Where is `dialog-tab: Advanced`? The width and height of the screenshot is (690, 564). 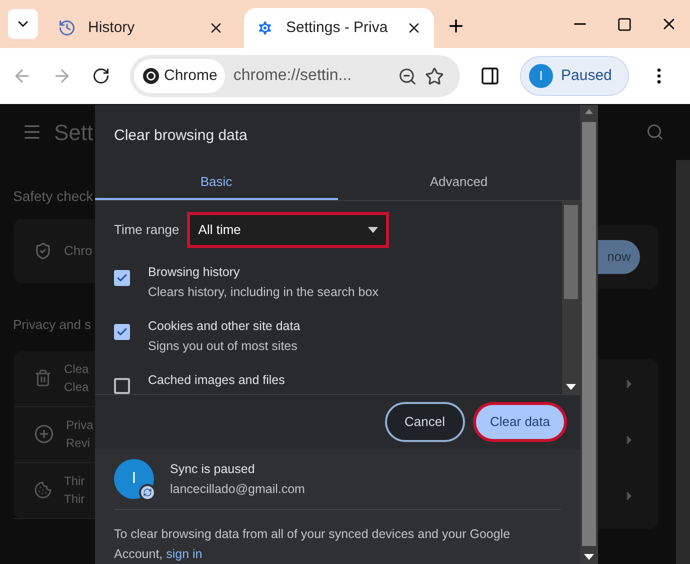
dialog-tab: Advanced is located at coordinates (459, 183).